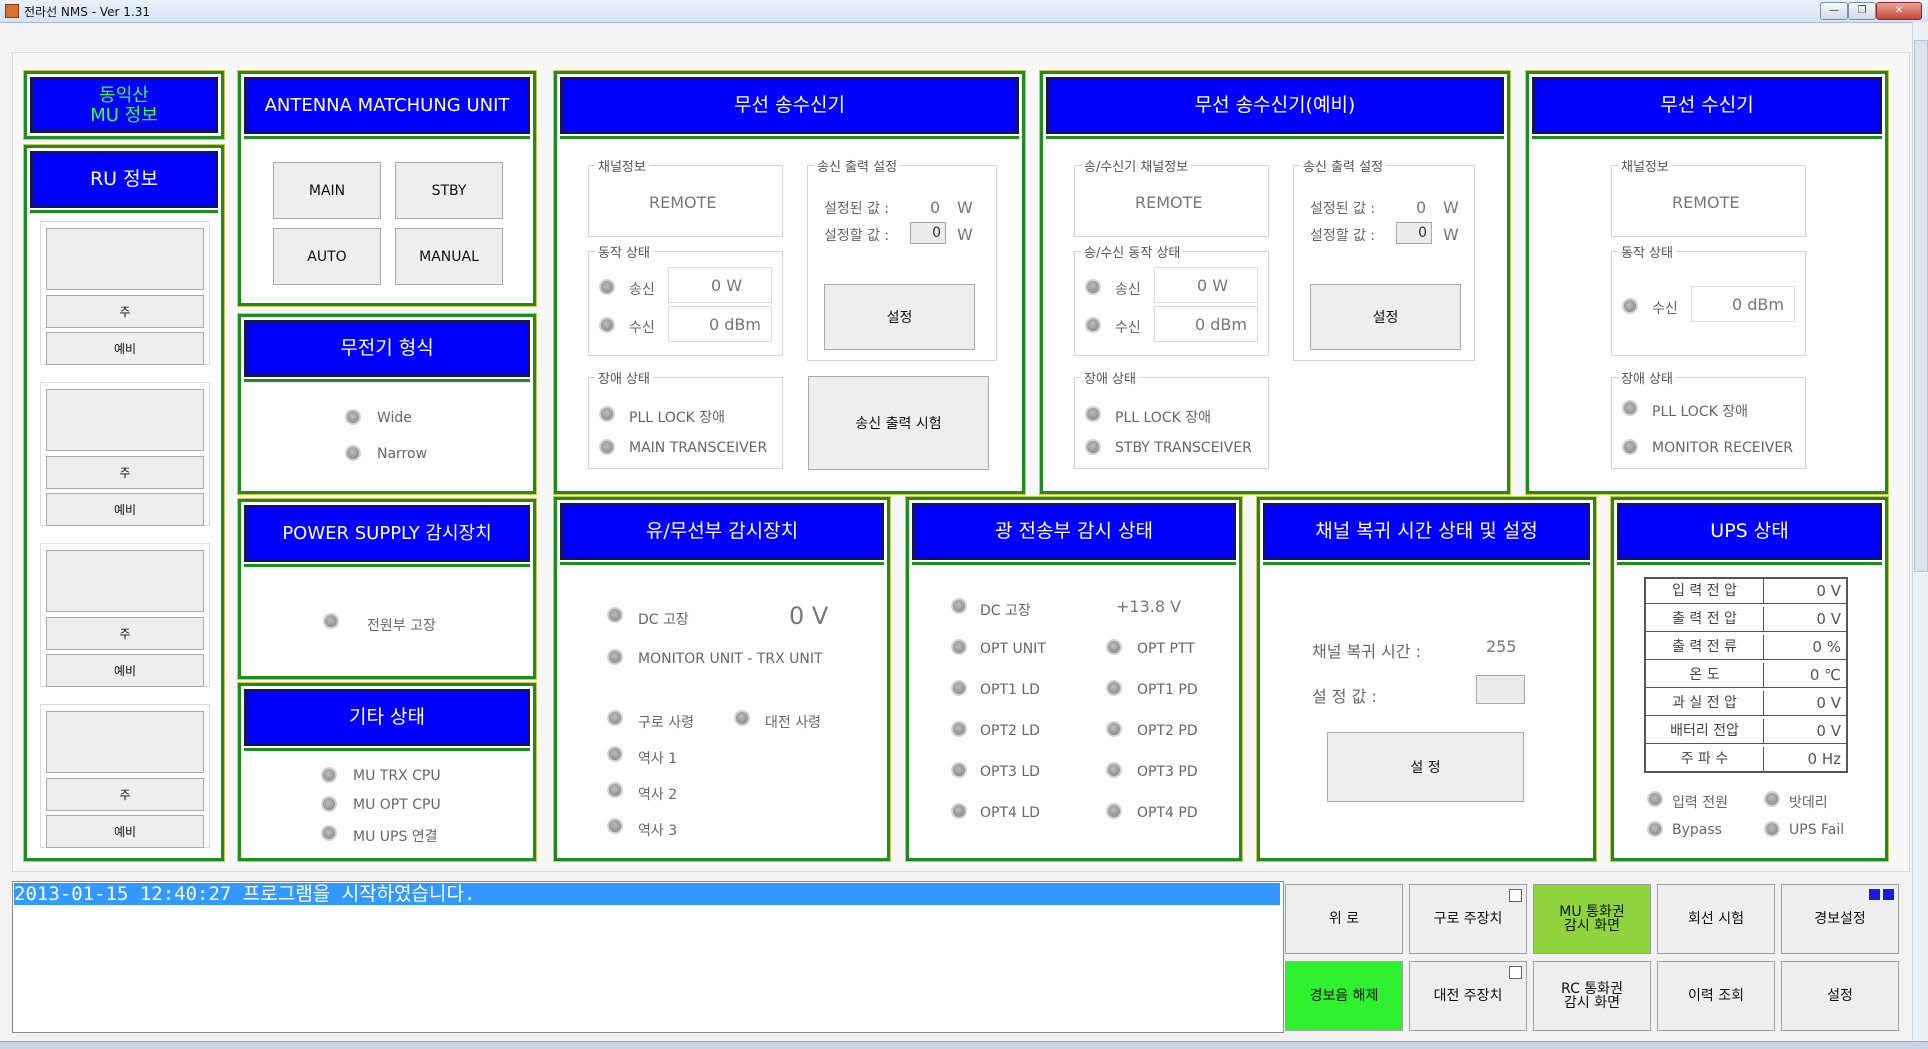 The image size is (1928, 1049). What do you see at coordinates (720, 285) in the screenshot?
I see `tx-value-box: 0 W` at bounding box center [720, 285].